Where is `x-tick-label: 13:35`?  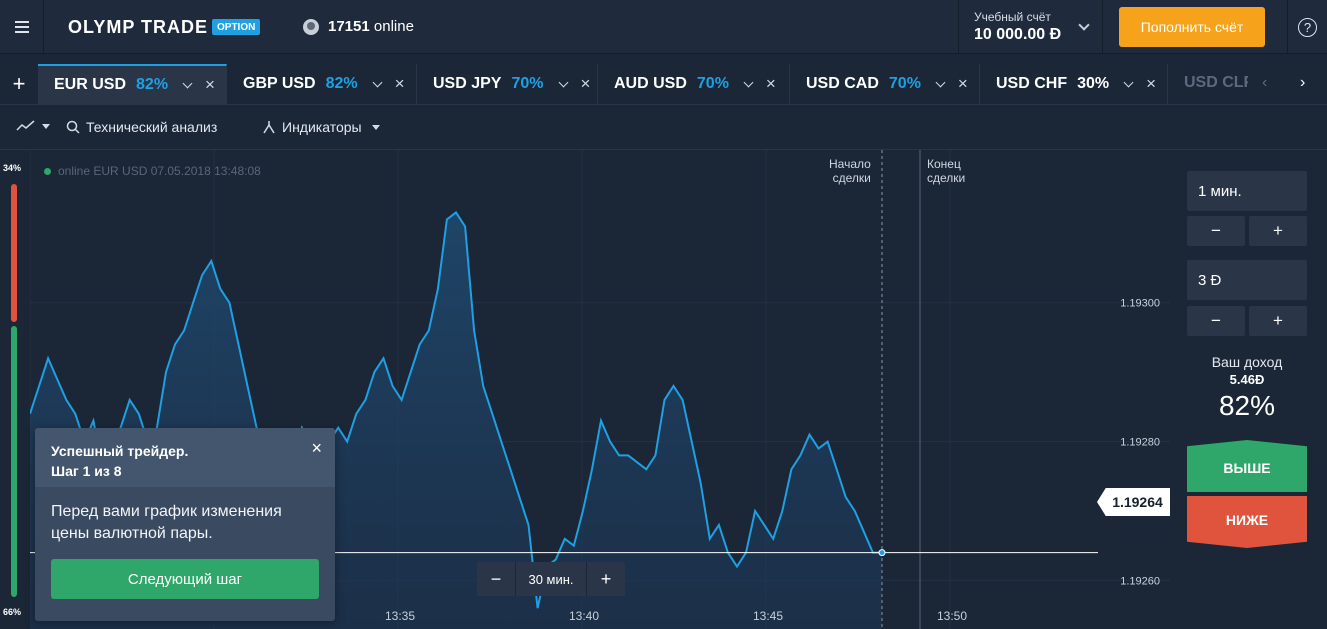 x-tick-label: 13:35 is located at coordinates (400, 616).